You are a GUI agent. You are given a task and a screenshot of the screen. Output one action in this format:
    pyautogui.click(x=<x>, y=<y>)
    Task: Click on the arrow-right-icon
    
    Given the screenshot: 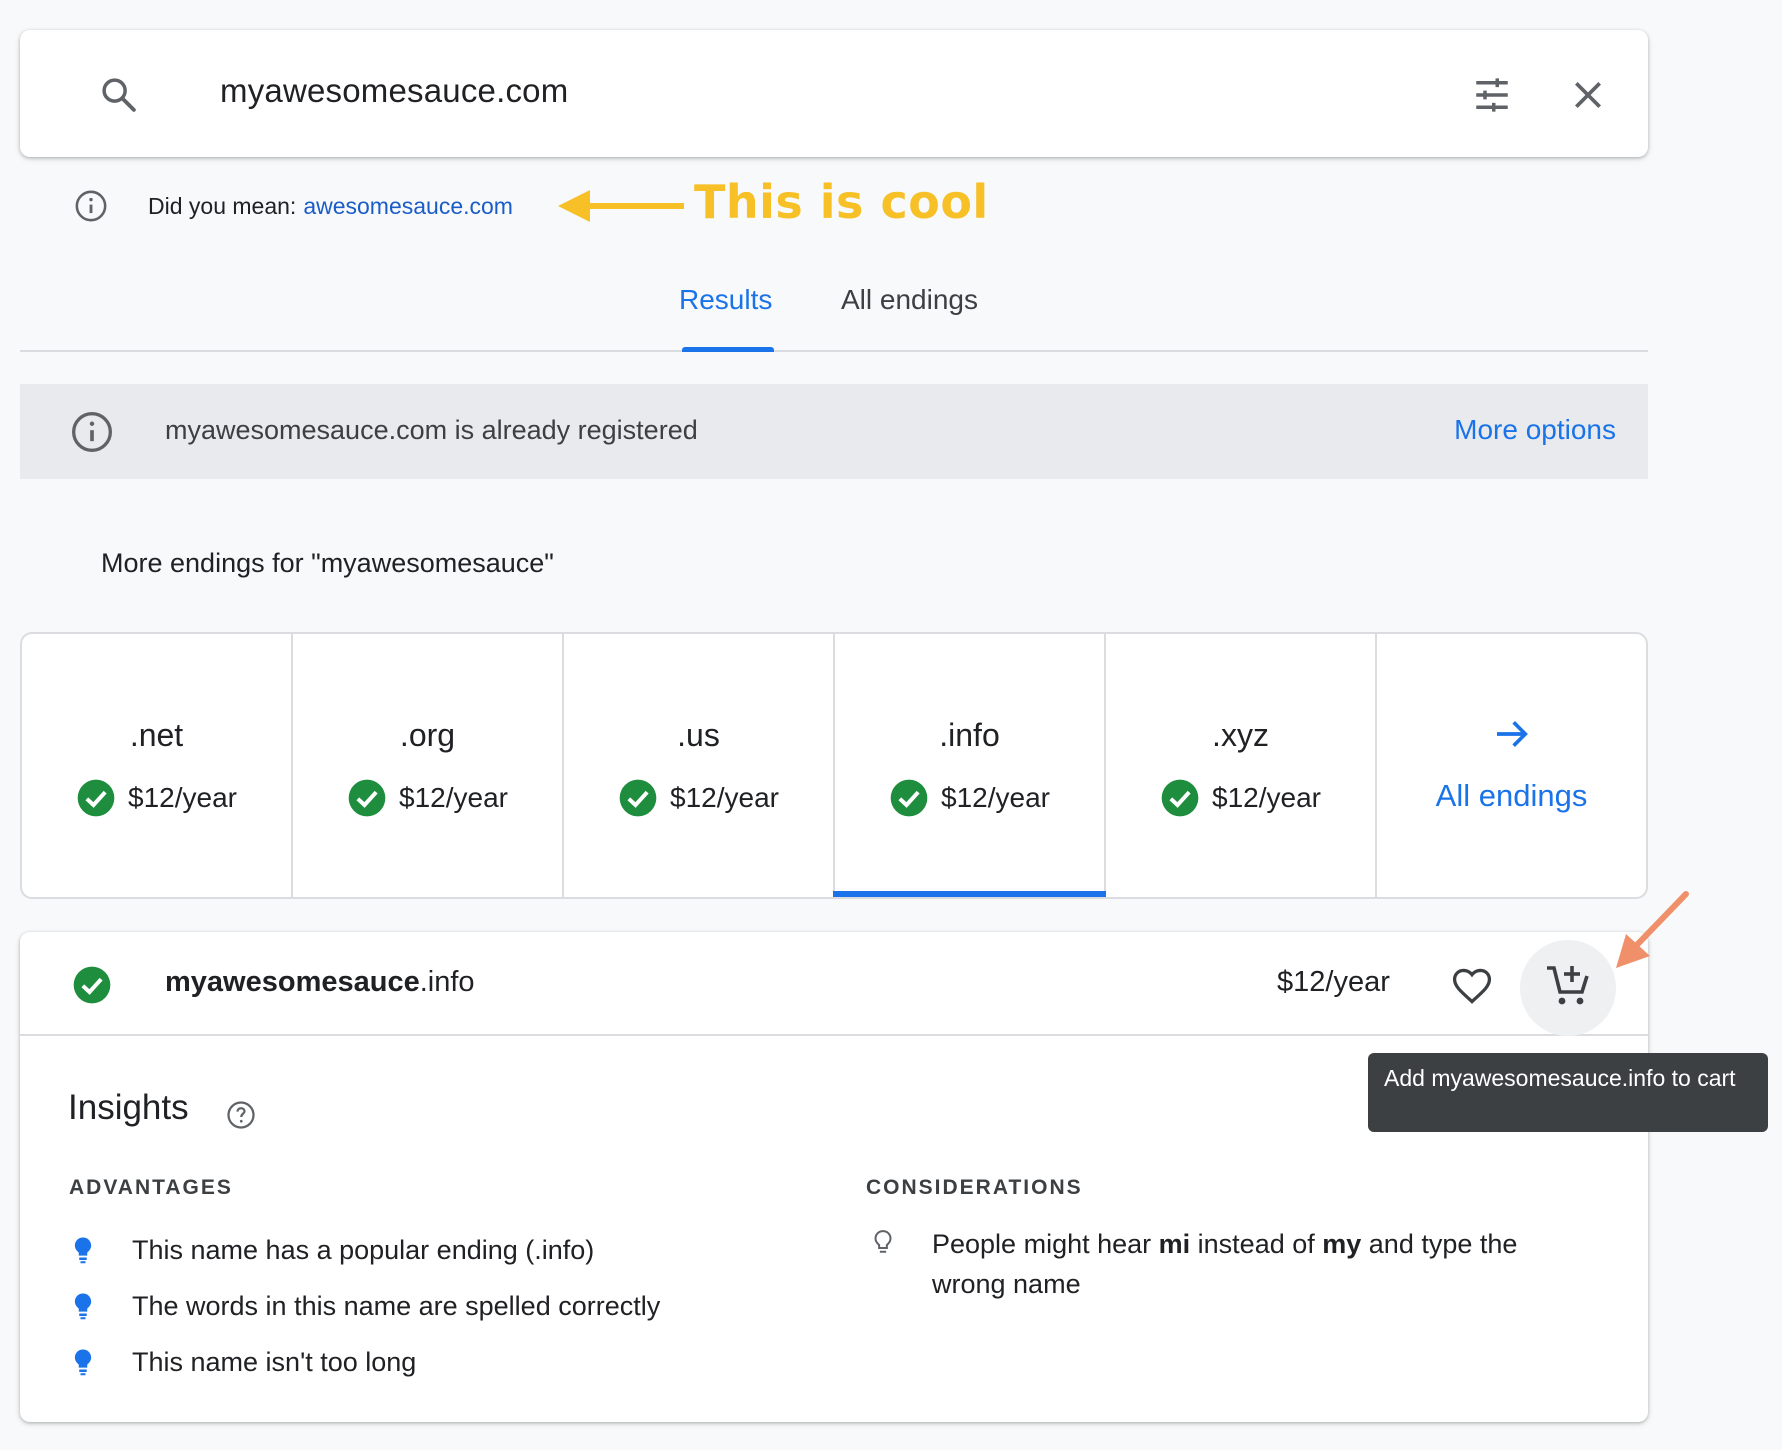 What is the action you would take?
    pyautogui.click(x=1512, y=734)
    